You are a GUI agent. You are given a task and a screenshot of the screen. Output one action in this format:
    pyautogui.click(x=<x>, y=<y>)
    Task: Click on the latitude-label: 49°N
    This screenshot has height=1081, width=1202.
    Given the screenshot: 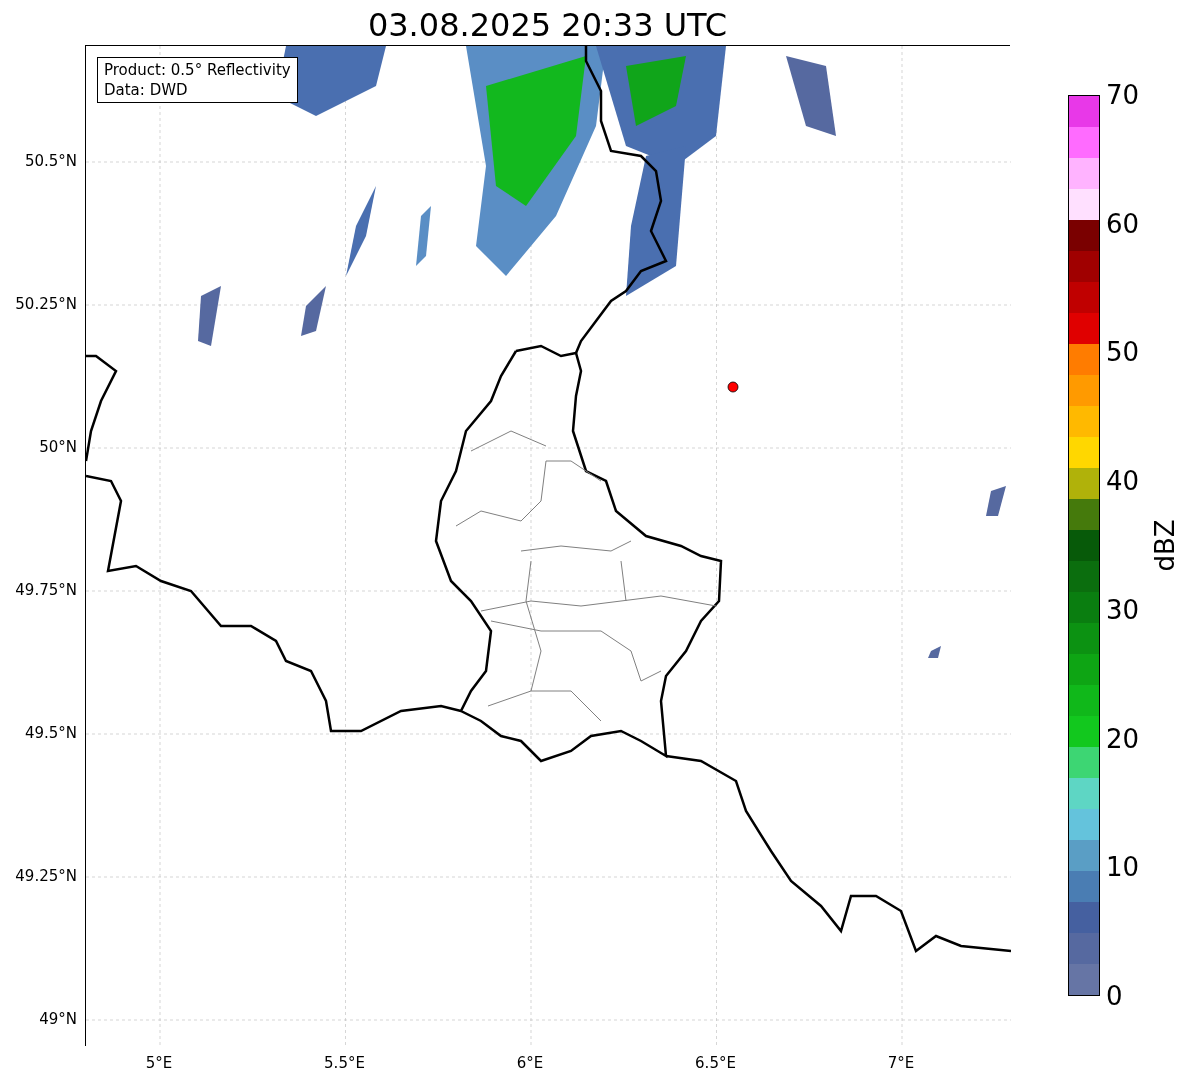 What is the action you would take?
    pyautogui.click(x=58, y=1019)
    